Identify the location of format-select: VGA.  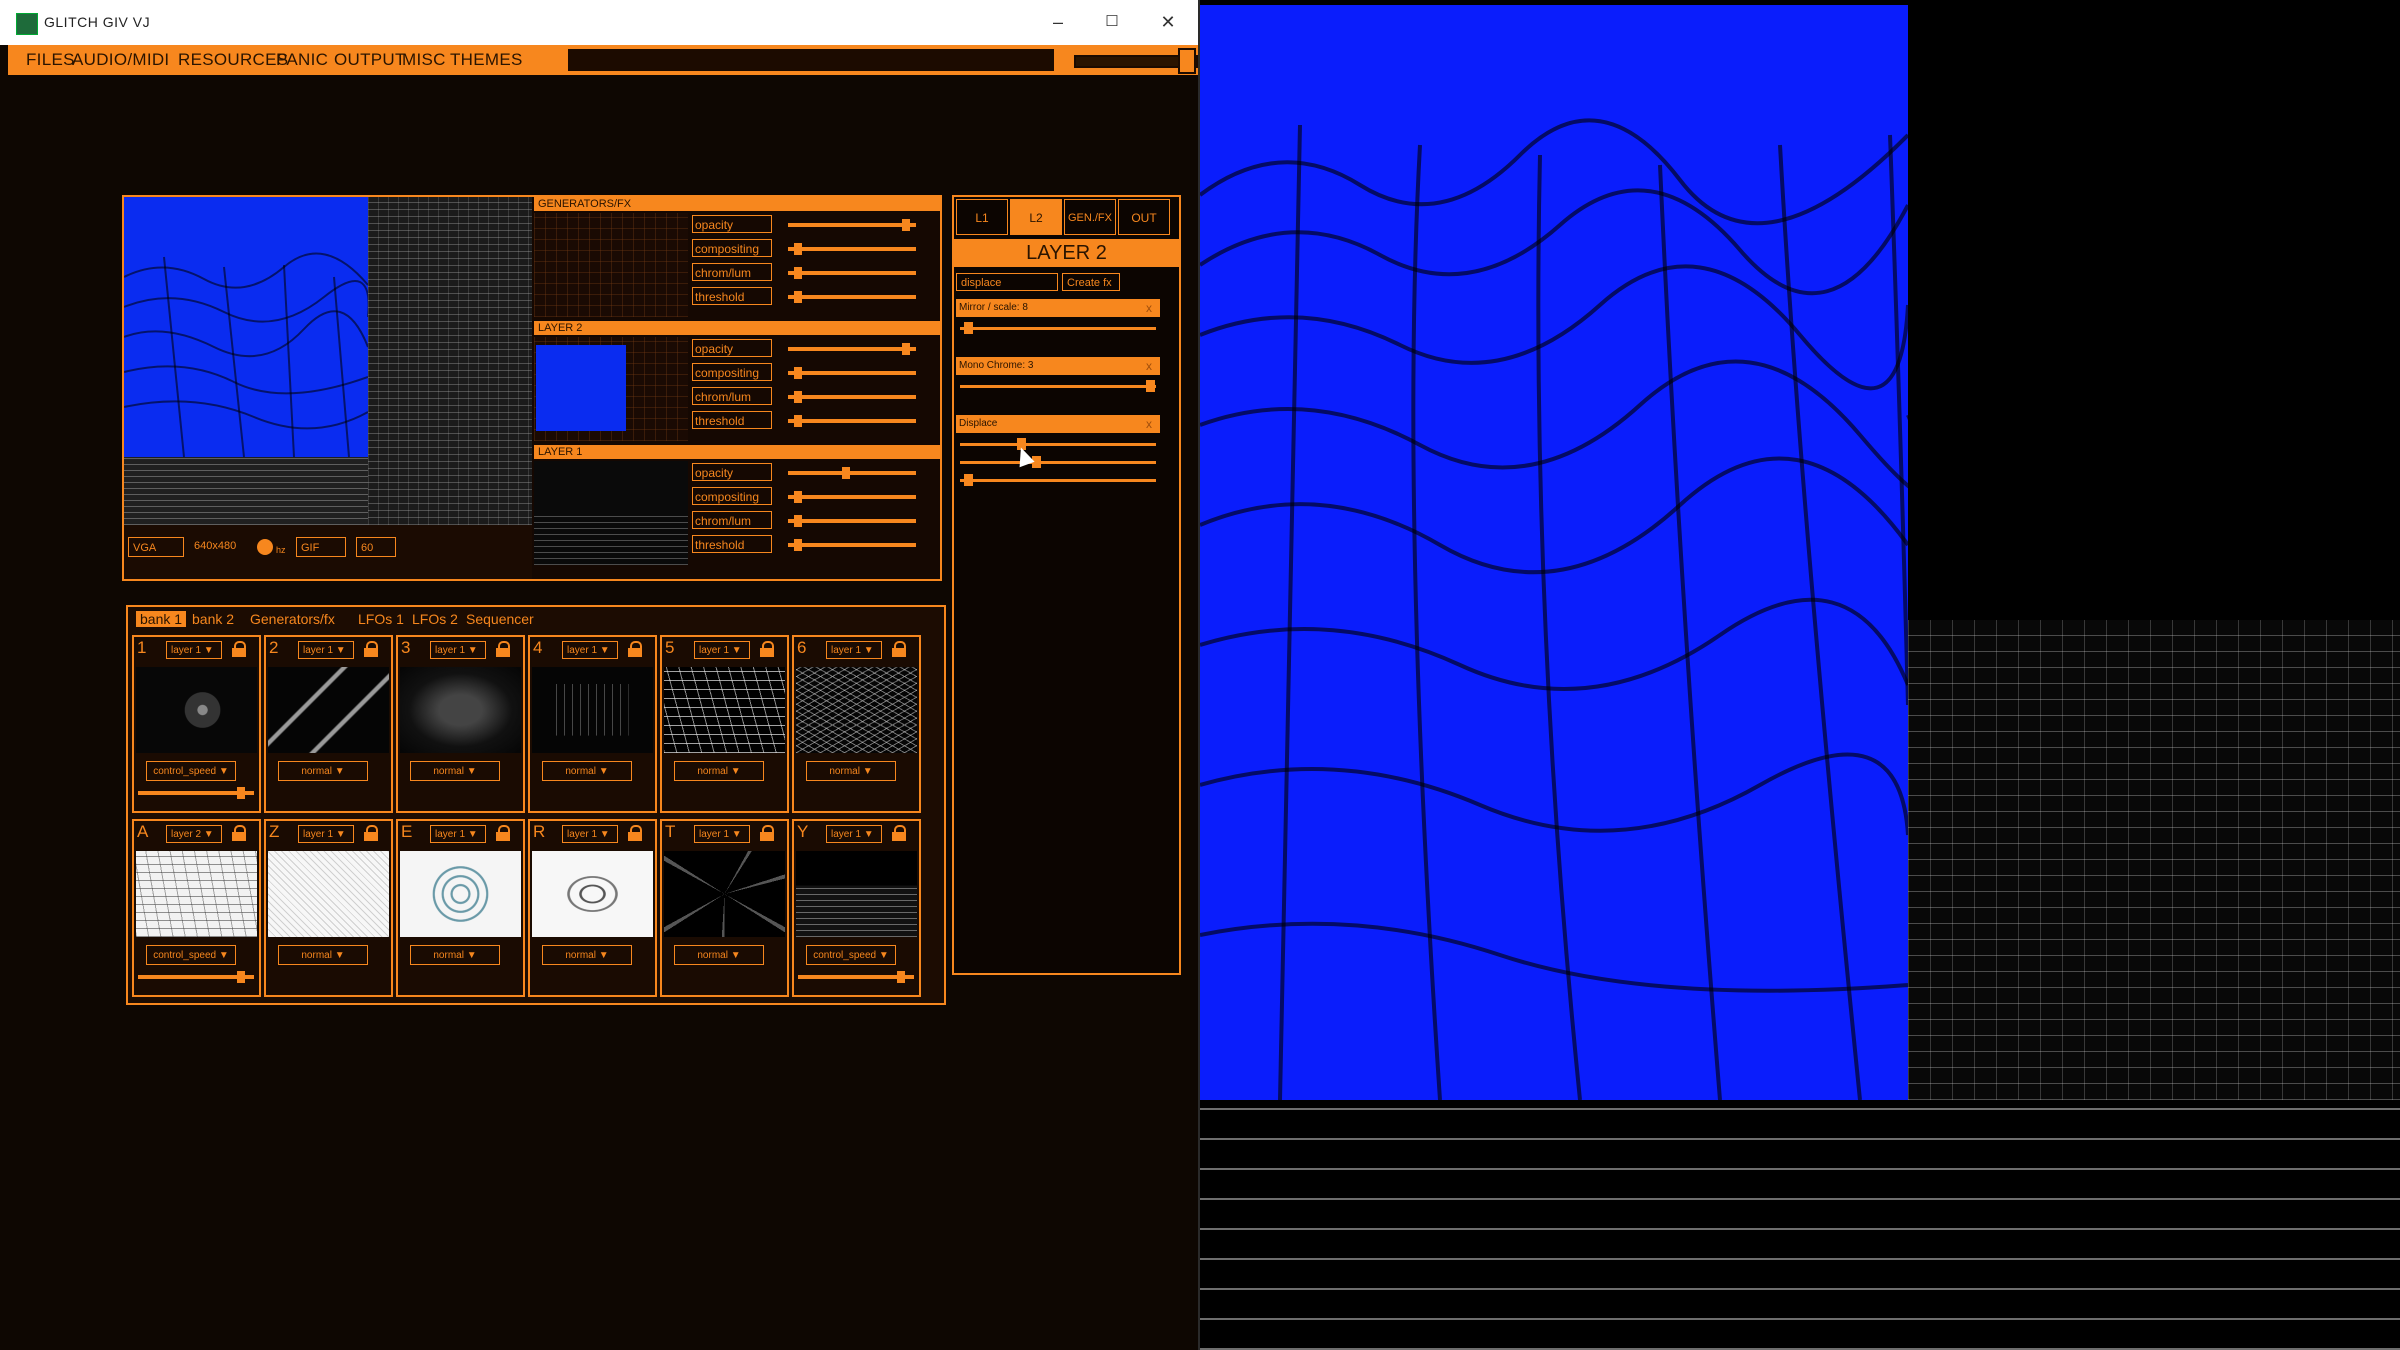
(156, 547).